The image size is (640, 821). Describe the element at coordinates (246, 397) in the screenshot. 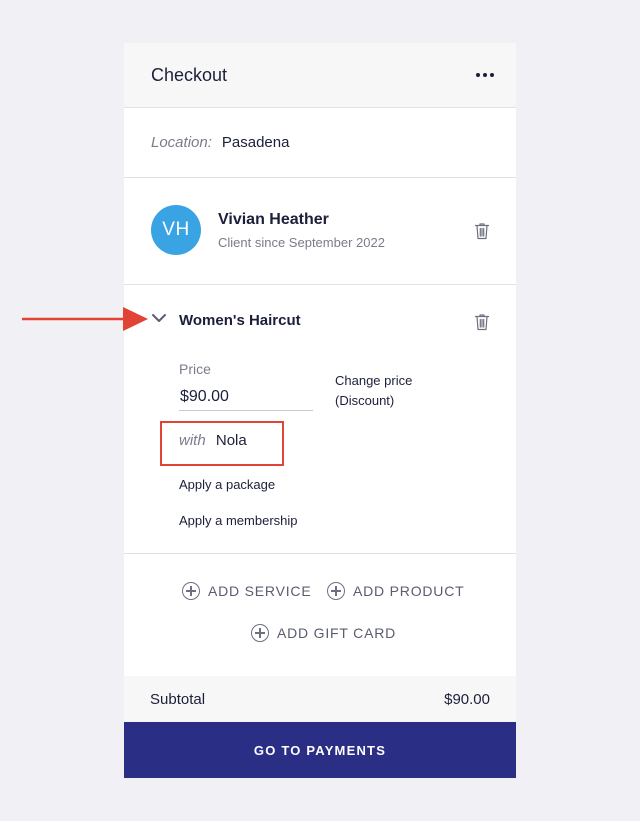

I see `price-input` at that location.